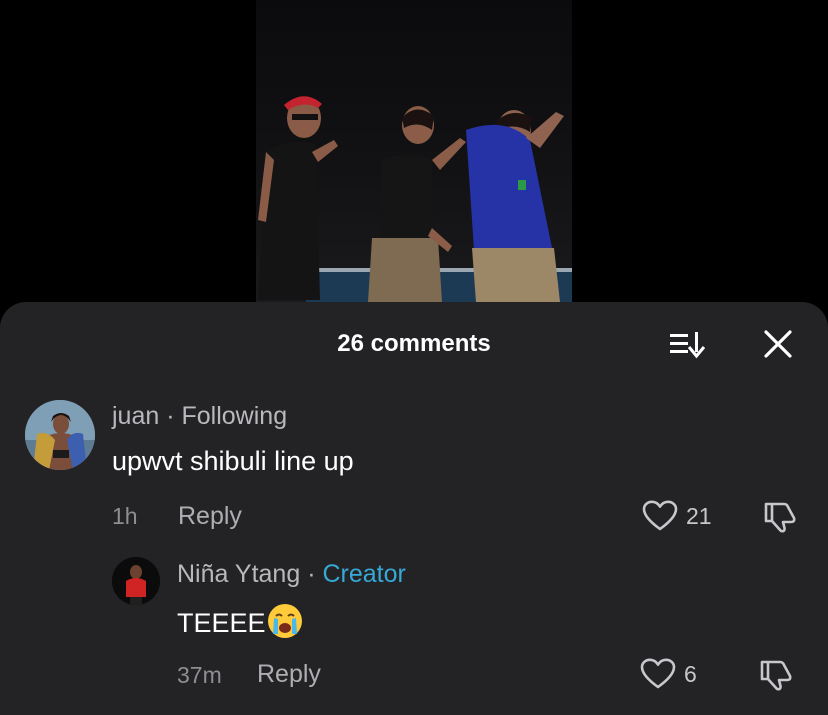  I want to click on reply-author-line: Niña Ytang · Creator, so click(291, 574).